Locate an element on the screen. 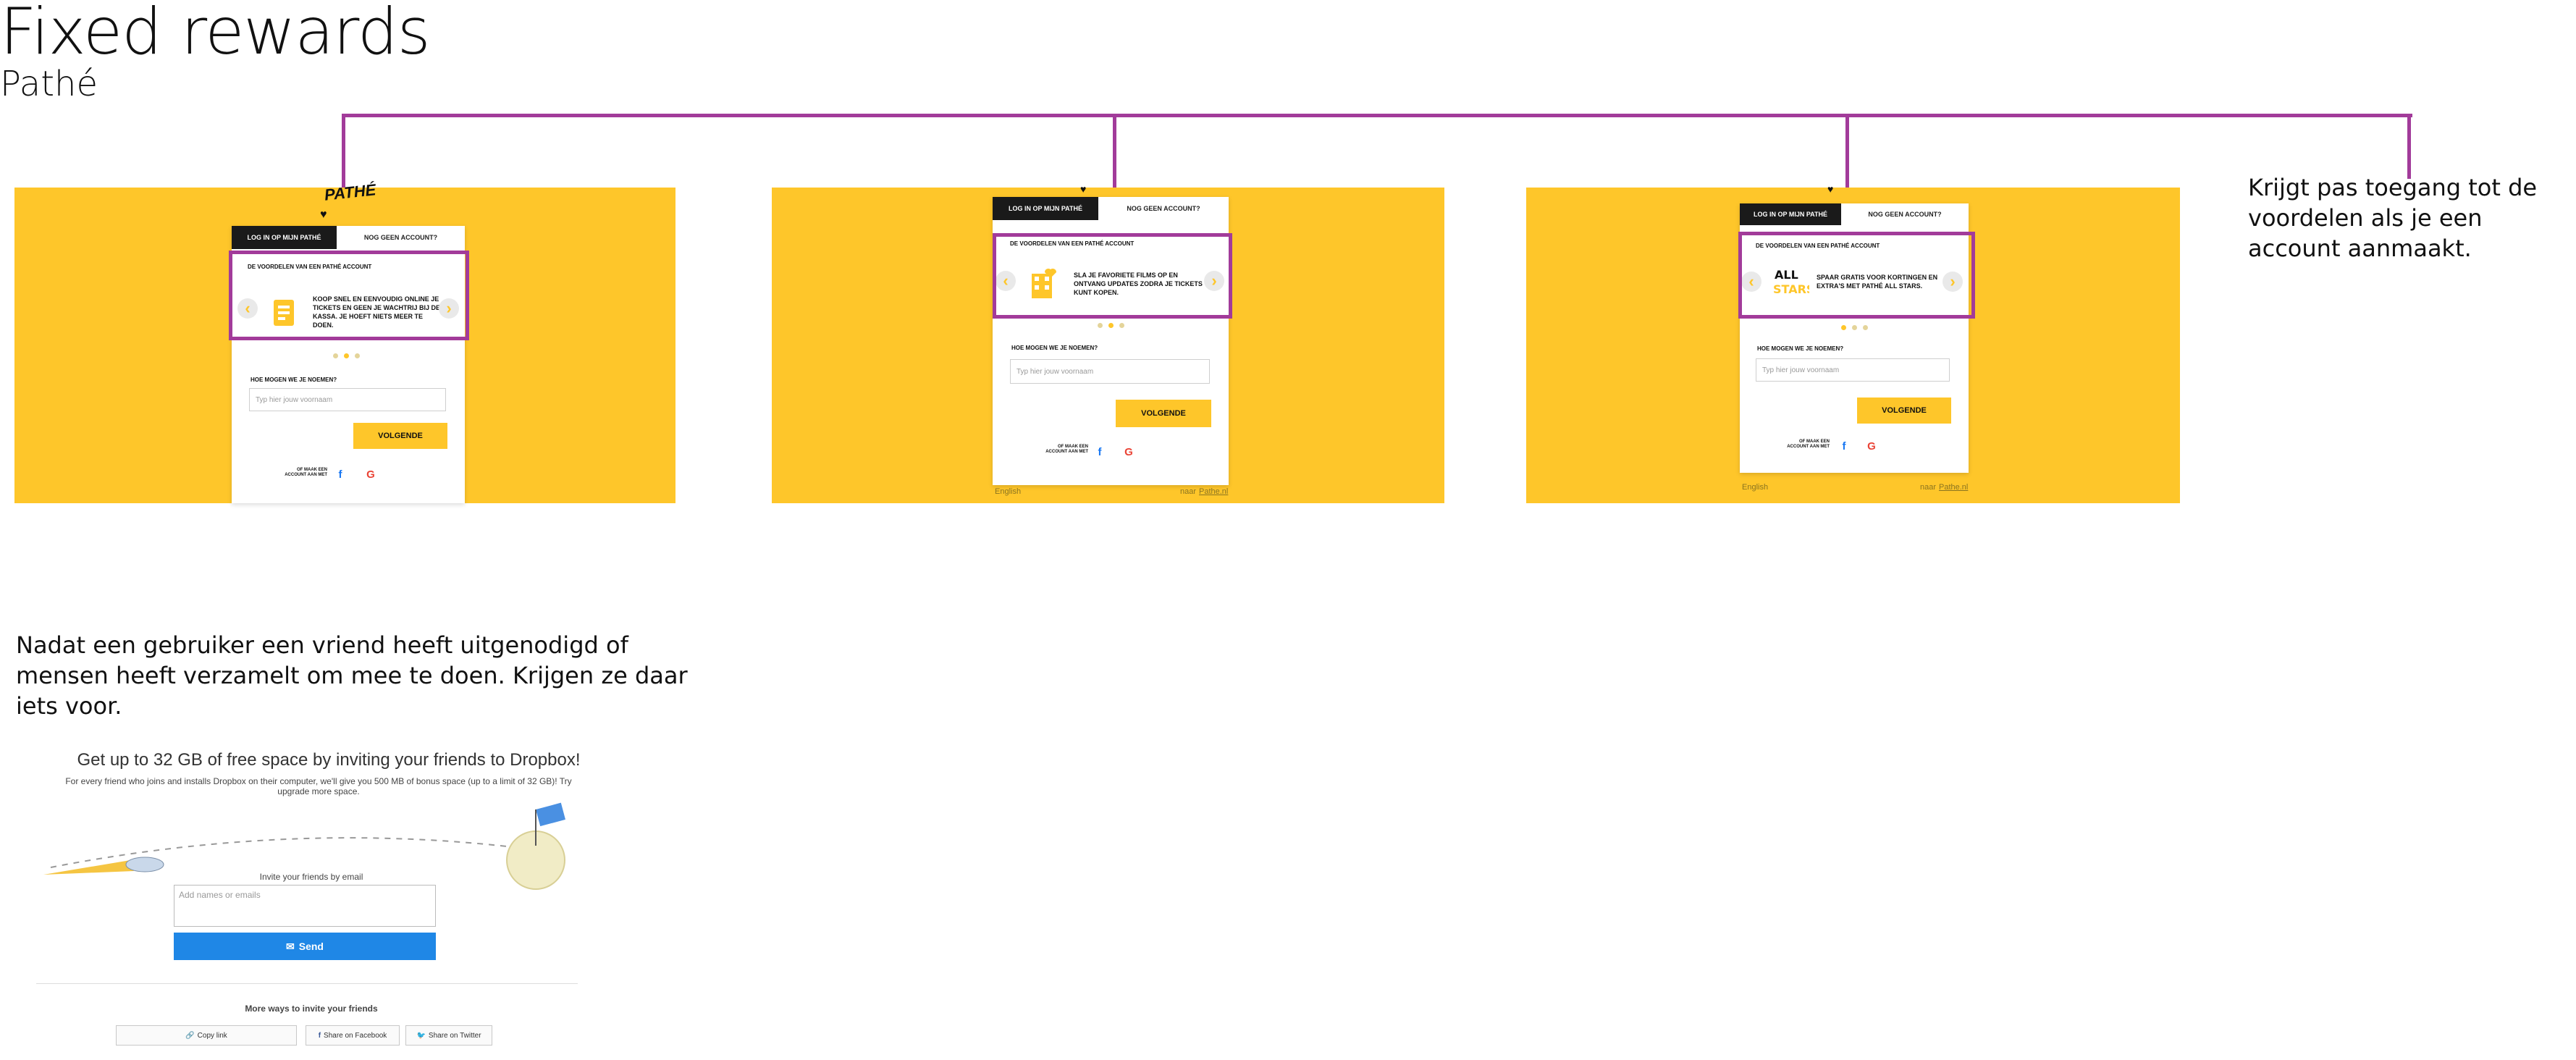 The height and width of the screenshot is (1060, 2576). page-subtitle: Pathé is located at coordinates (49, 84).